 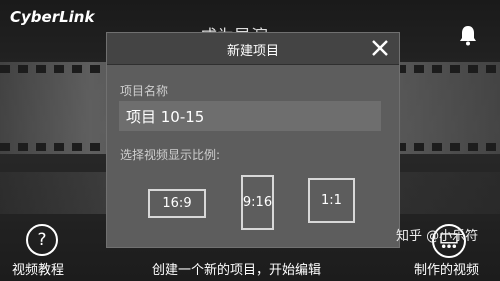 What do you see at coordinates (446, 268) in the screenshot?
I see `my-videos-label: 制作的视频` at bounding box center [446, 268].